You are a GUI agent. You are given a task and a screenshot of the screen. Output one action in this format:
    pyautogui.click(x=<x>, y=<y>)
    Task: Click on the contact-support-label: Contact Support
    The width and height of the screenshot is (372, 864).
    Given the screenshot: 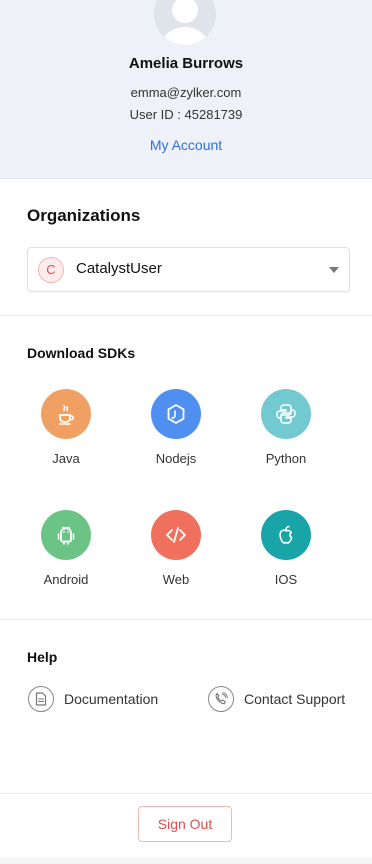 What is the action you would take?
    pyautogui.click(x=295, y=699)
    